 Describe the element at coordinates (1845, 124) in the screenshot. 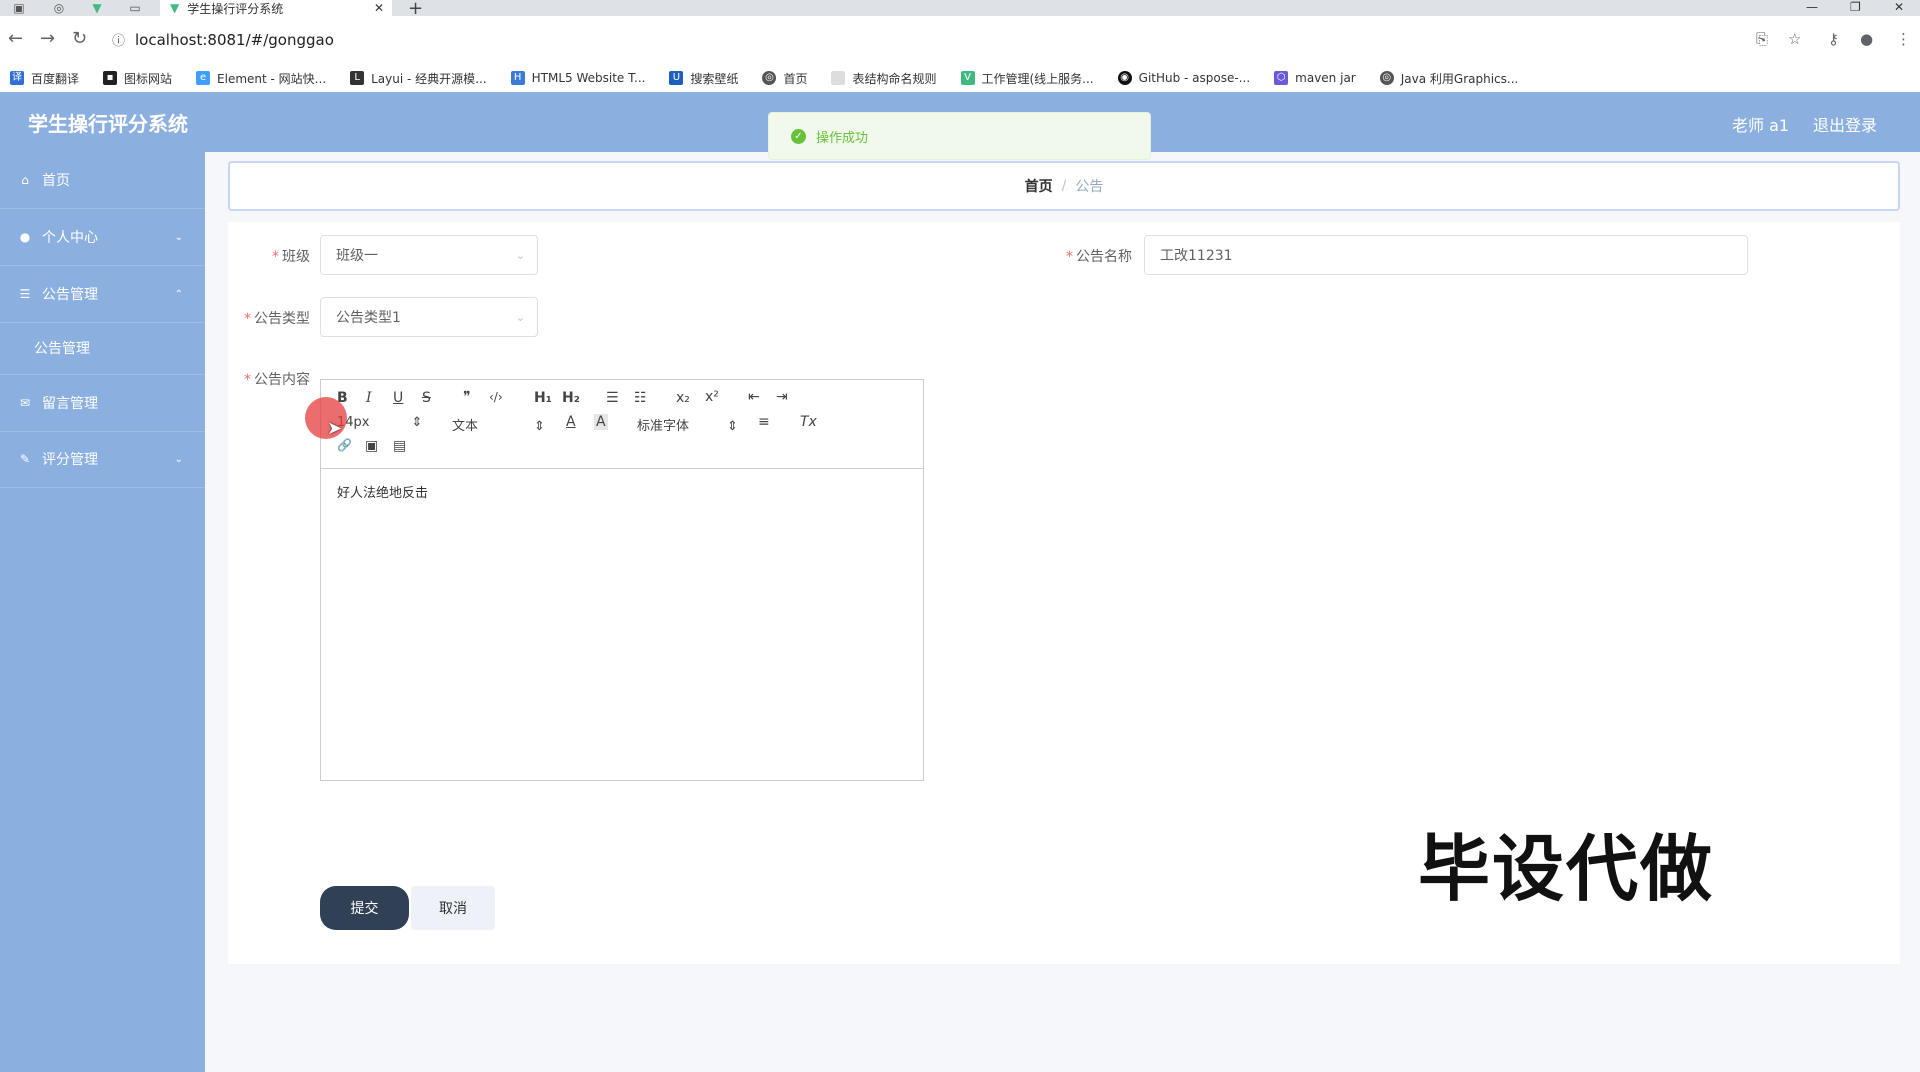

I see `logout-link: 退出登录` at that location.